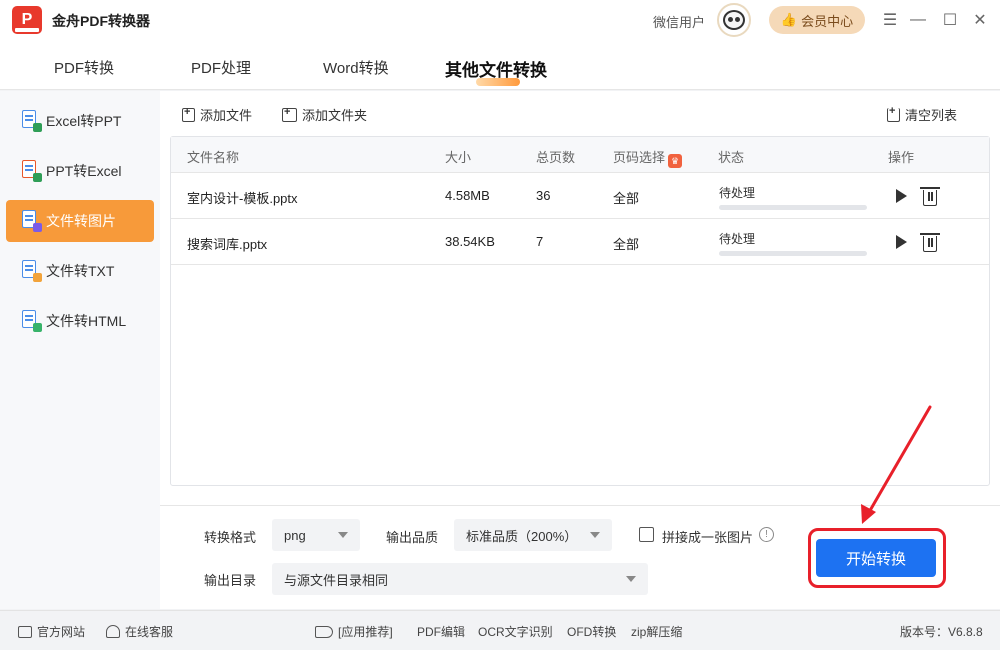  I want to click on monitor-icon, so click(25, 631).